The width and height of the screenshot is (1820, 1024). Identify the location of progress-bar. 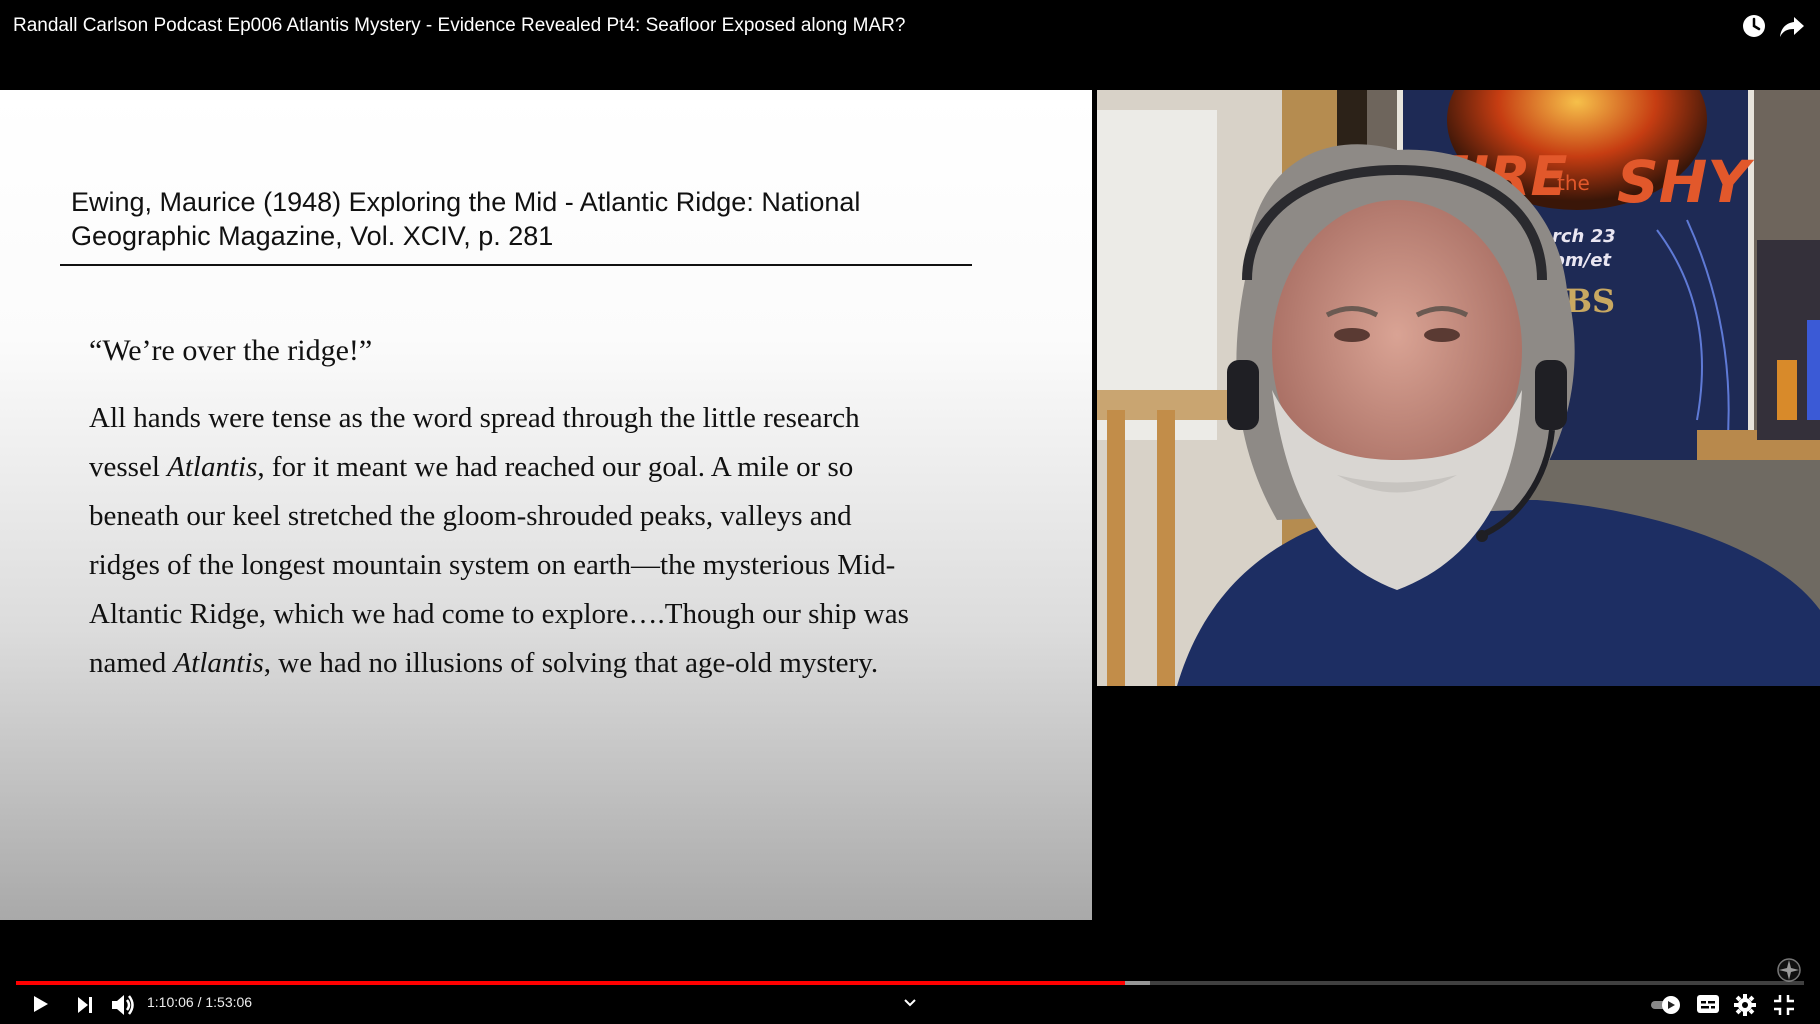
(910, 983).